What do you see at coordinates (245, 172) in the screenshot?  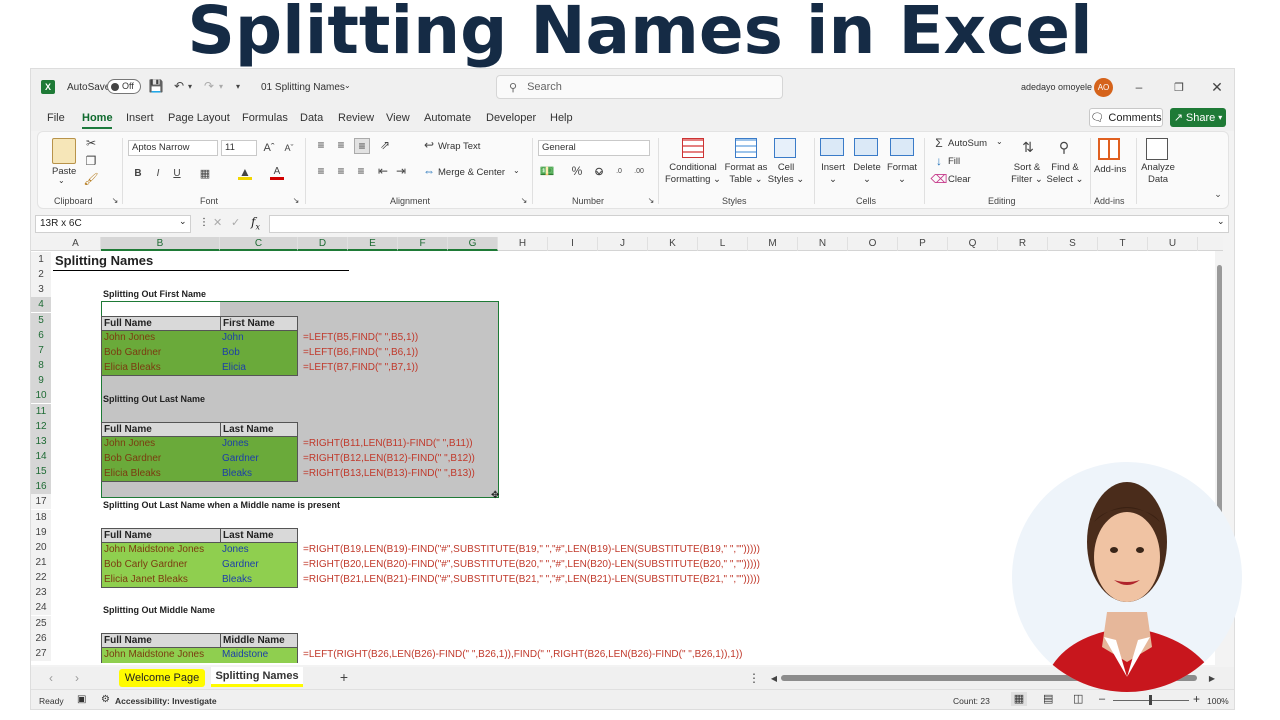 I see `fill-color-icon: ▲` at bounding box center [245, 172].